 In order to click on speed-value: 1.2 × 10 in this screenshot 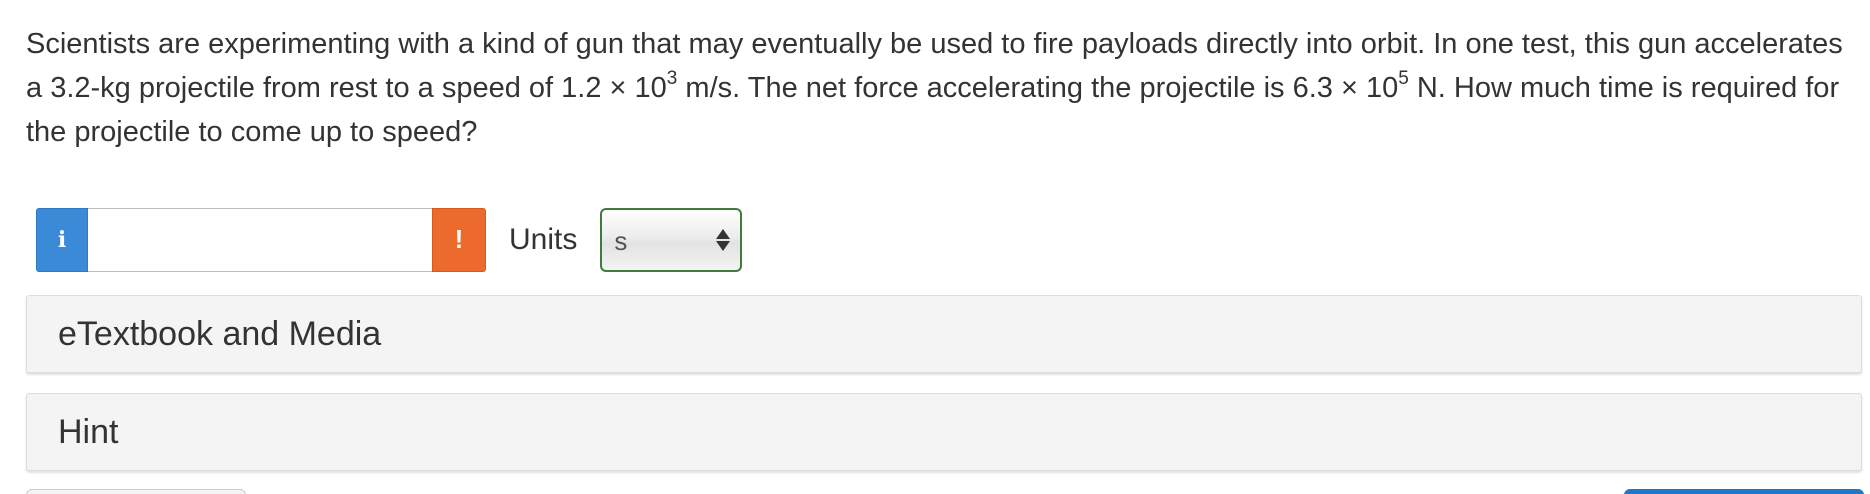, I will do `click(614, 88)`.